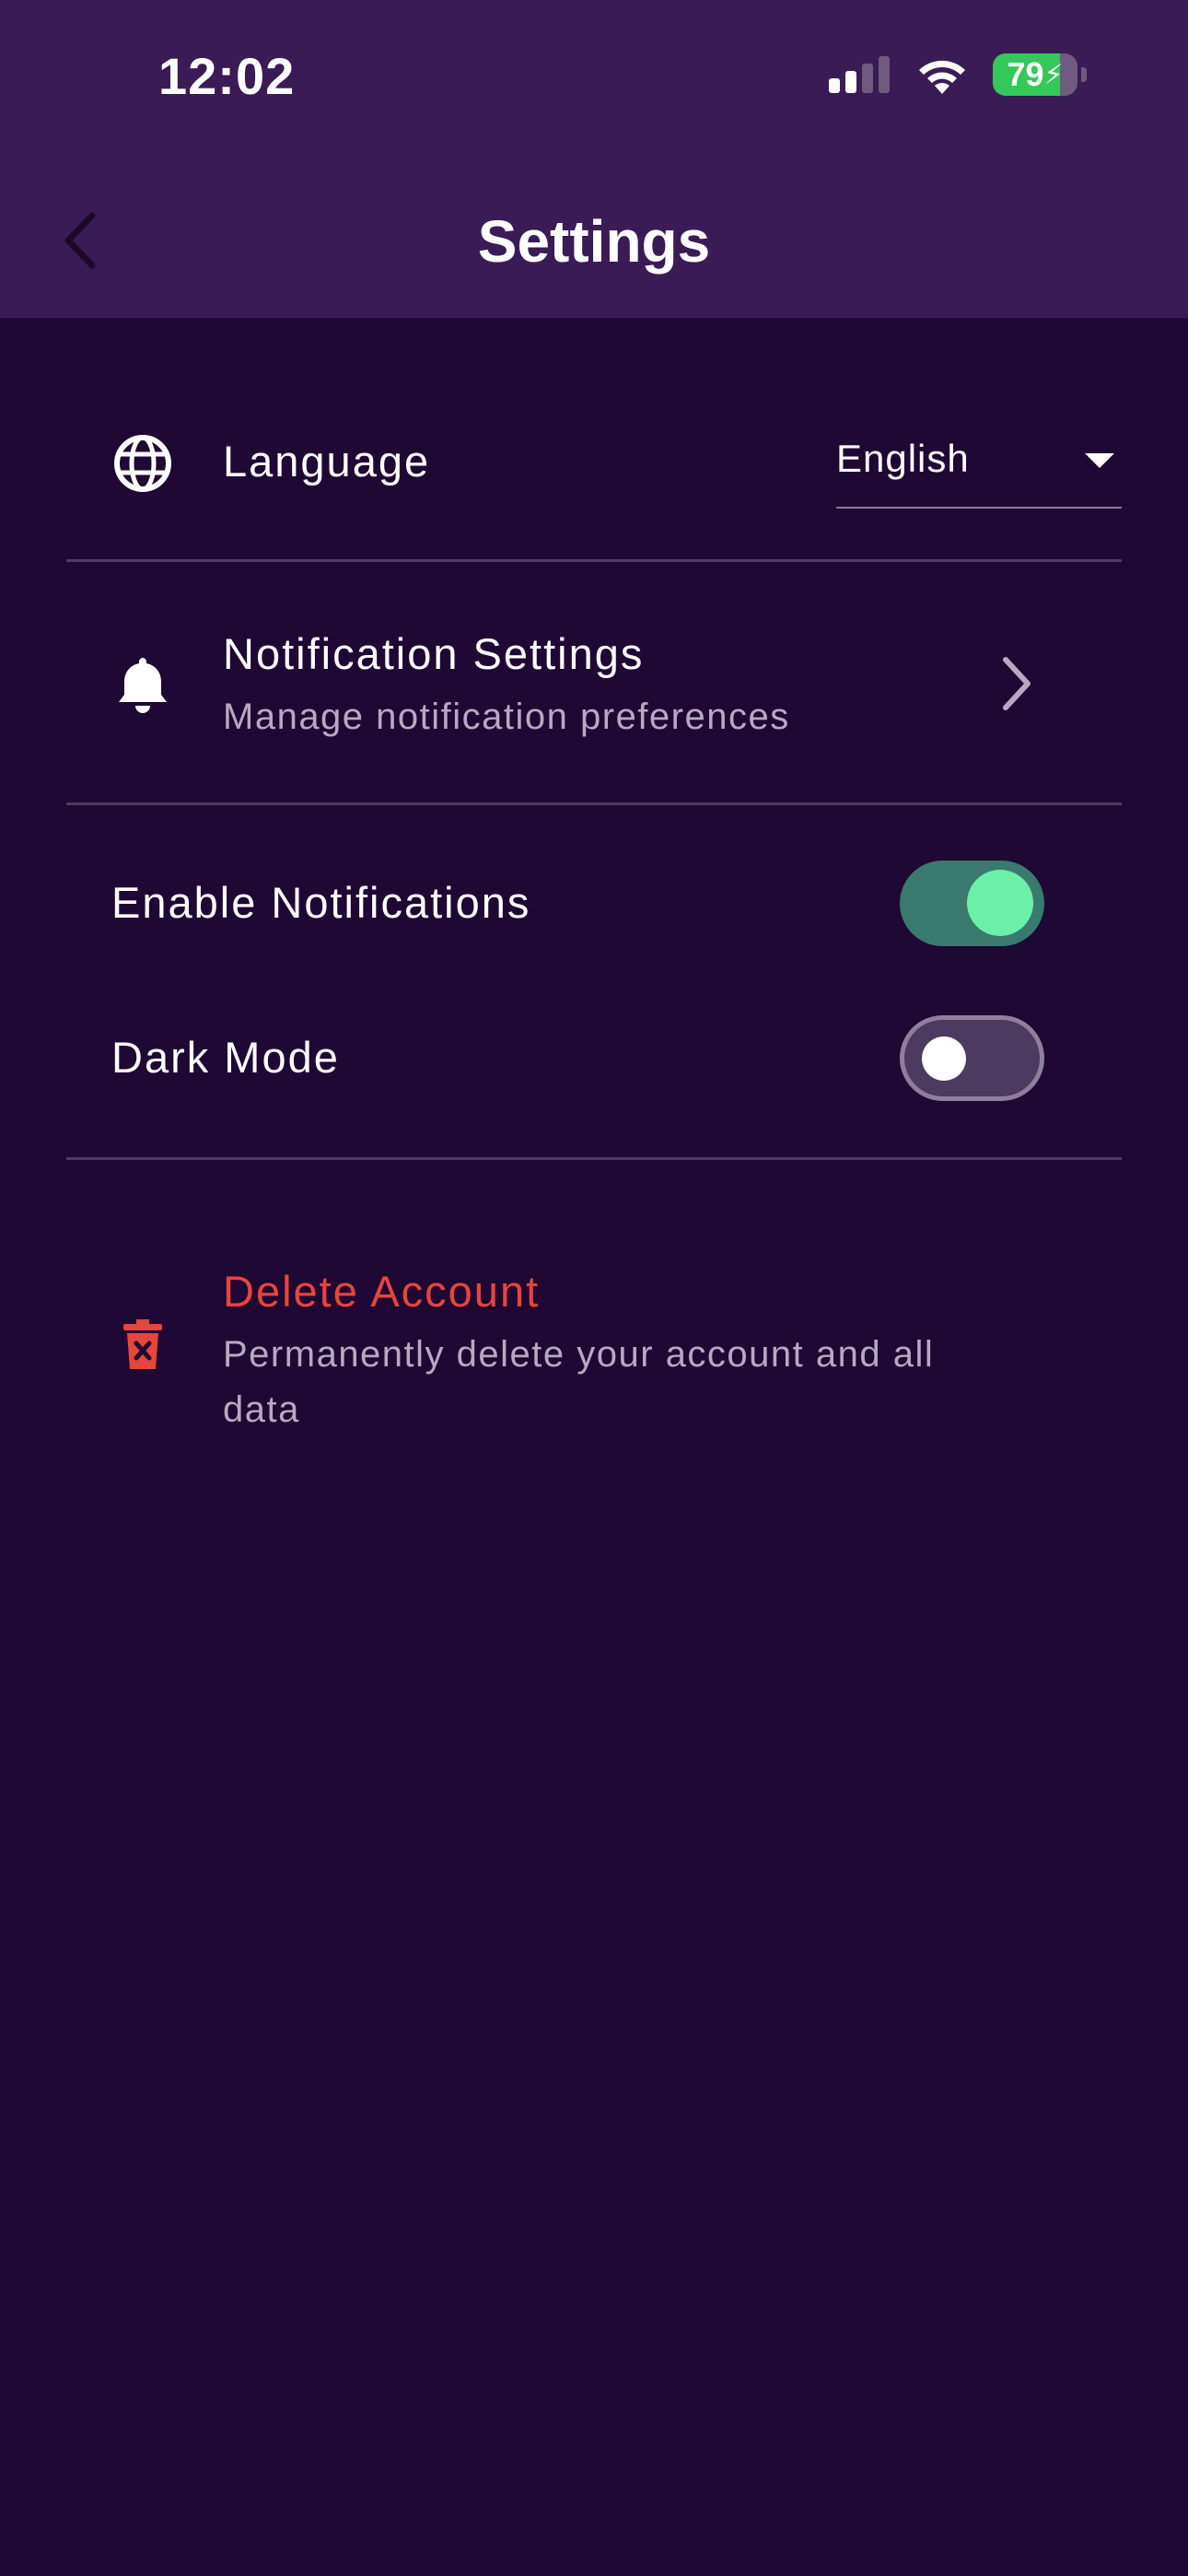 Image resolution: width=1188 pixels, height=2576 pixels. Describe the element at coordinates (1053, 74) in the screenshot. I see `charging-bolt-icon: ⚡` at that location.